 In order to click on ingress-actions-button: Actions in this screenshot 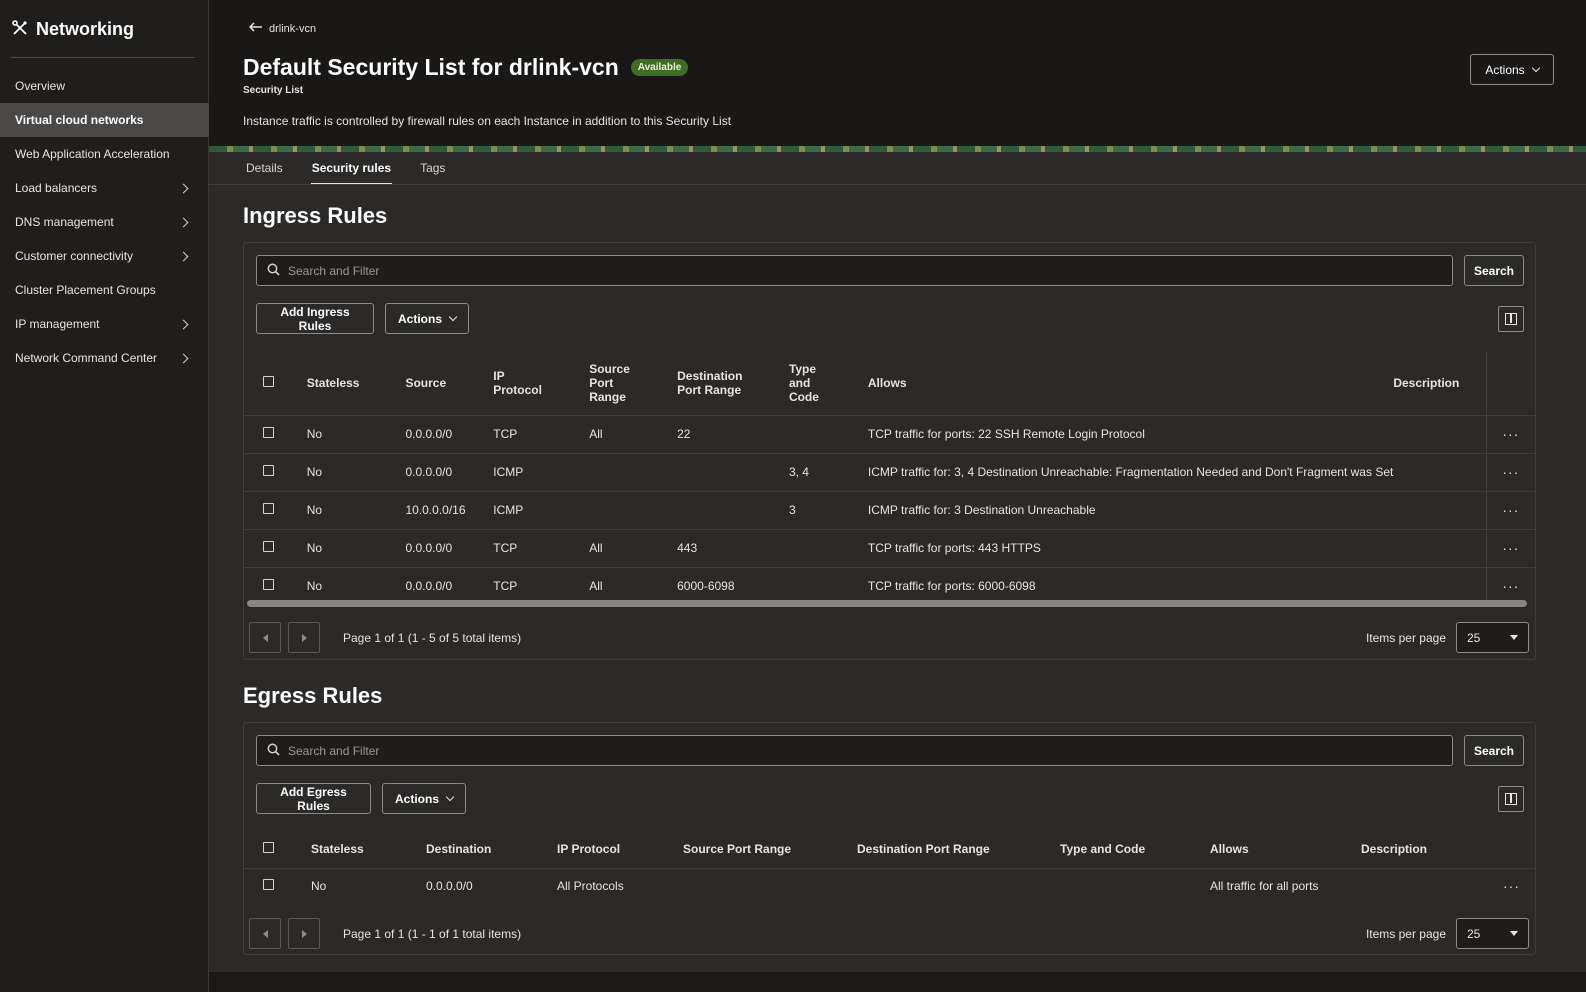, I will do `click(427, 318)`.